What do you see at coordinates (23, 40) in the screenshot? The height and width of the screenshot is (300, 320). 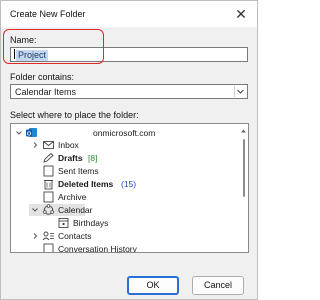 I see `name-label: Name:` at bounding box center [23, 40].